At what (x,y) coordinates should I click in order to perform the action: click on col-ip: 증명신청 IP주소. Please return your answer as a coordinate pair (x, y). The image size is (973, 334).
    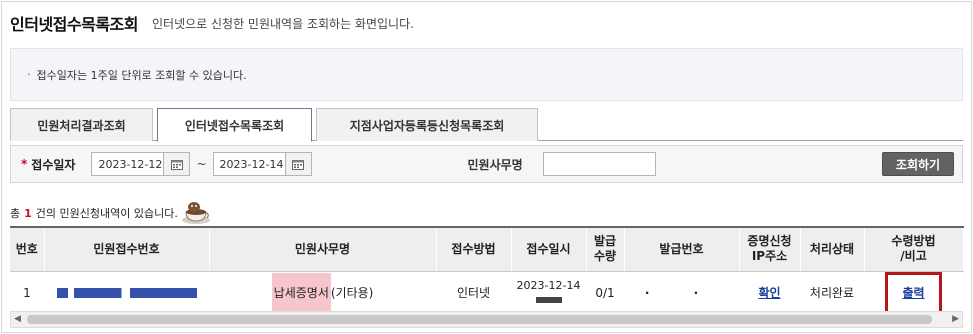
    Looking at the image, I should click on (770, 249).